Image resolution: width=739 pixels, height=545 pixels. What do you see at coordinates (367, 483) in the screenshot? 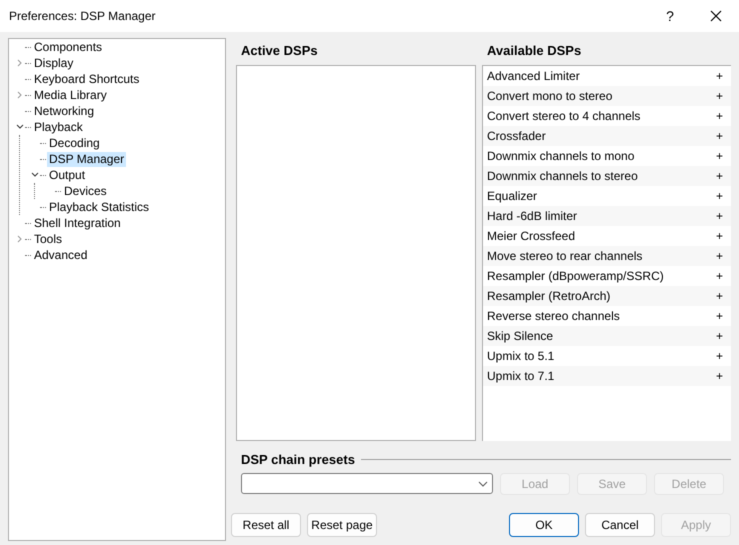
I see `preset-dropdown` at bounding box center [367, 483].